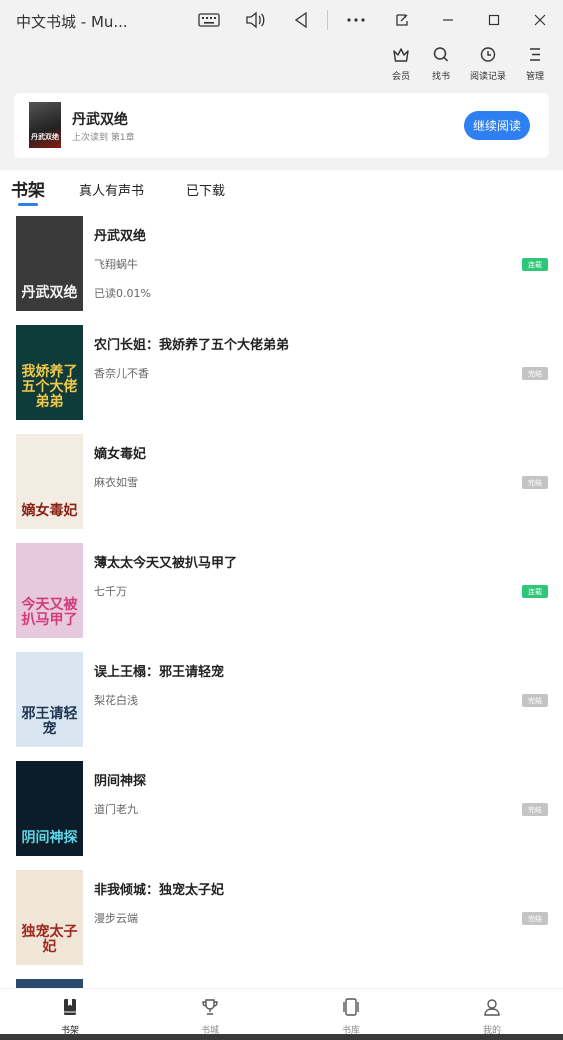 This screenshot has height=1040, width=563. I want to click on tab-bookshelf: 书架, so click(28, 188).